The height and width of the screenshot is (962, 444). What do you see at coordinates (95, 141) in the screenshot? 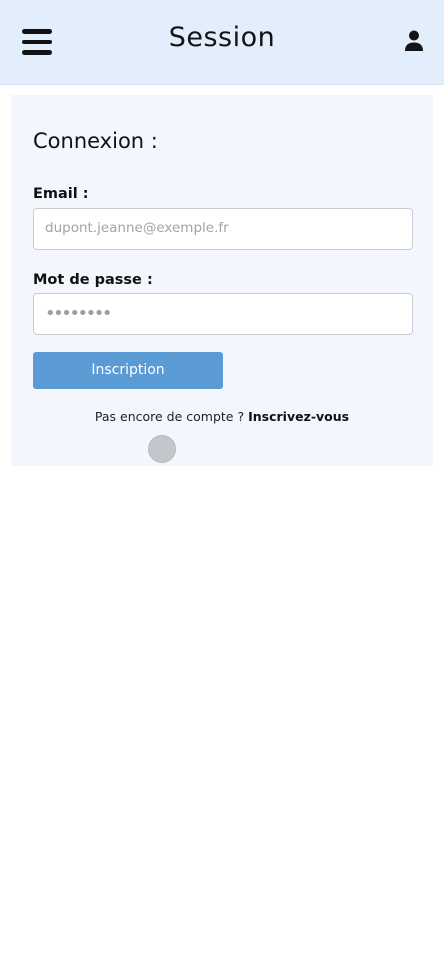
I see `login-title: Connexion :` at bounding box center [95, 141].